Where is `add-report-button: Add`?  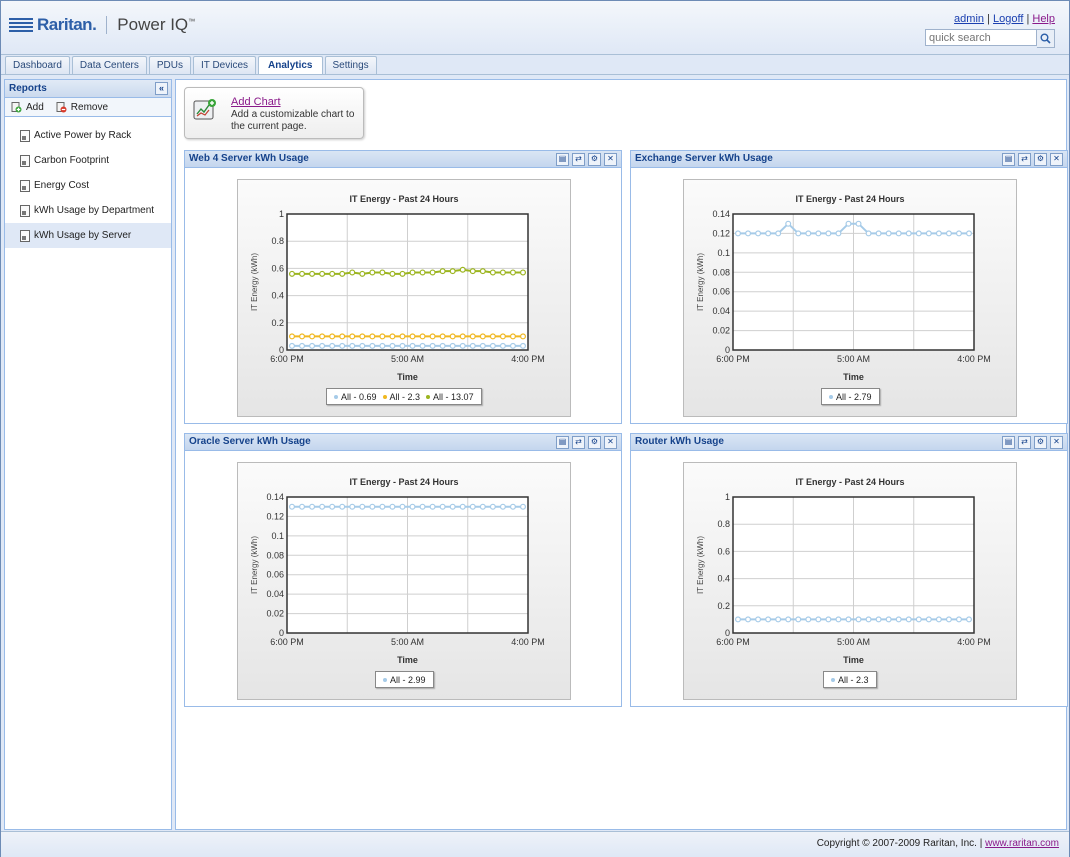 add-report-button: Add is located at coordinates (27, 107).